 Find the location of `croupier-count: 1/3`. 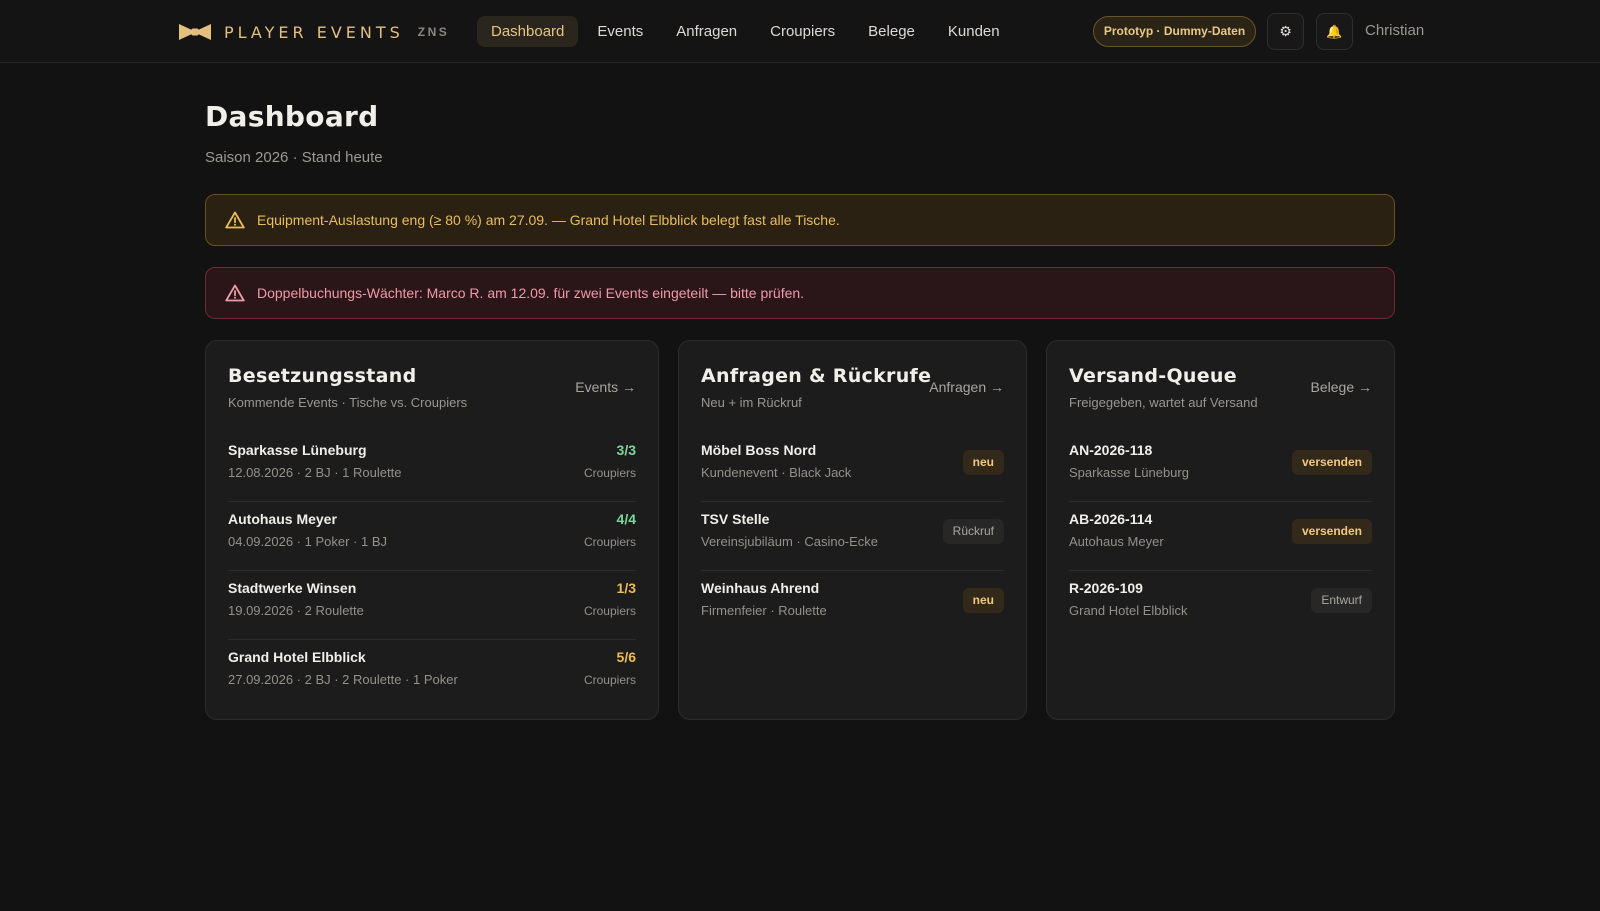

croupier-count: 1/3 is located at coordinates (626, 588).